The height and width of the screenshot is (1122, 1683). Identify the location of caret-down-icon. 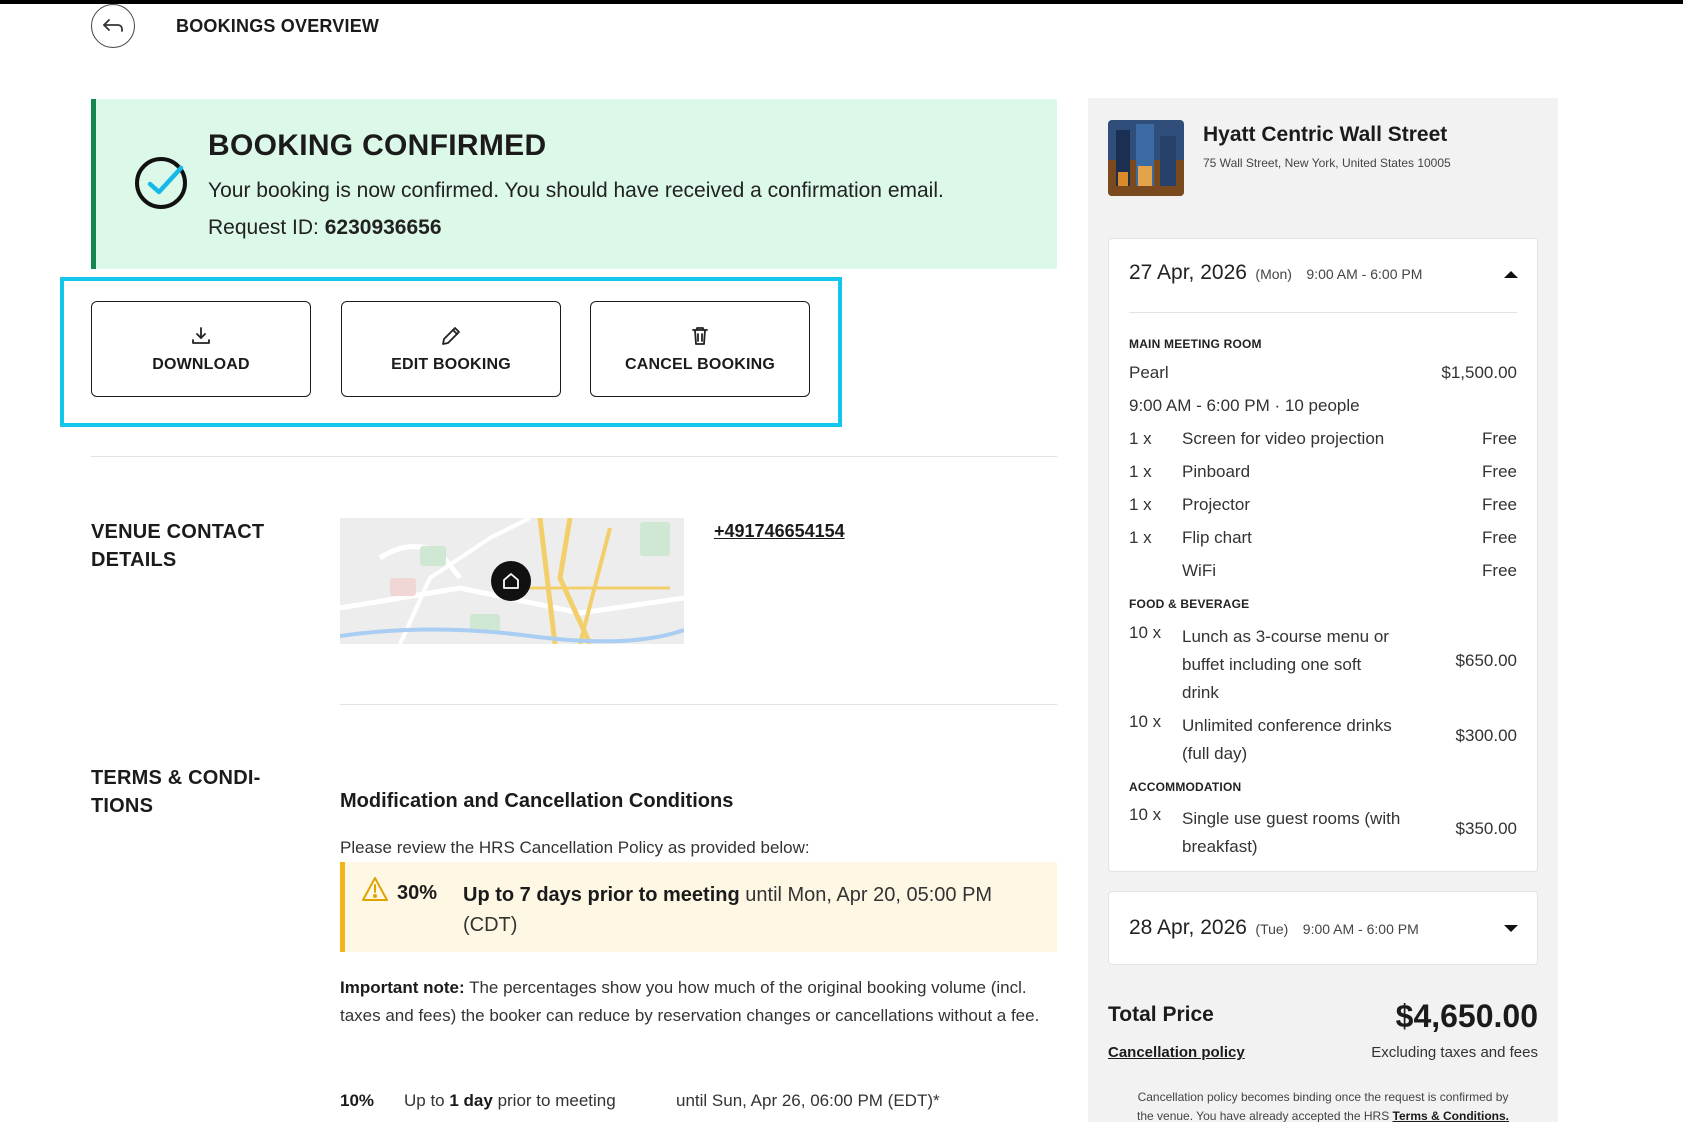
(1511, 929).